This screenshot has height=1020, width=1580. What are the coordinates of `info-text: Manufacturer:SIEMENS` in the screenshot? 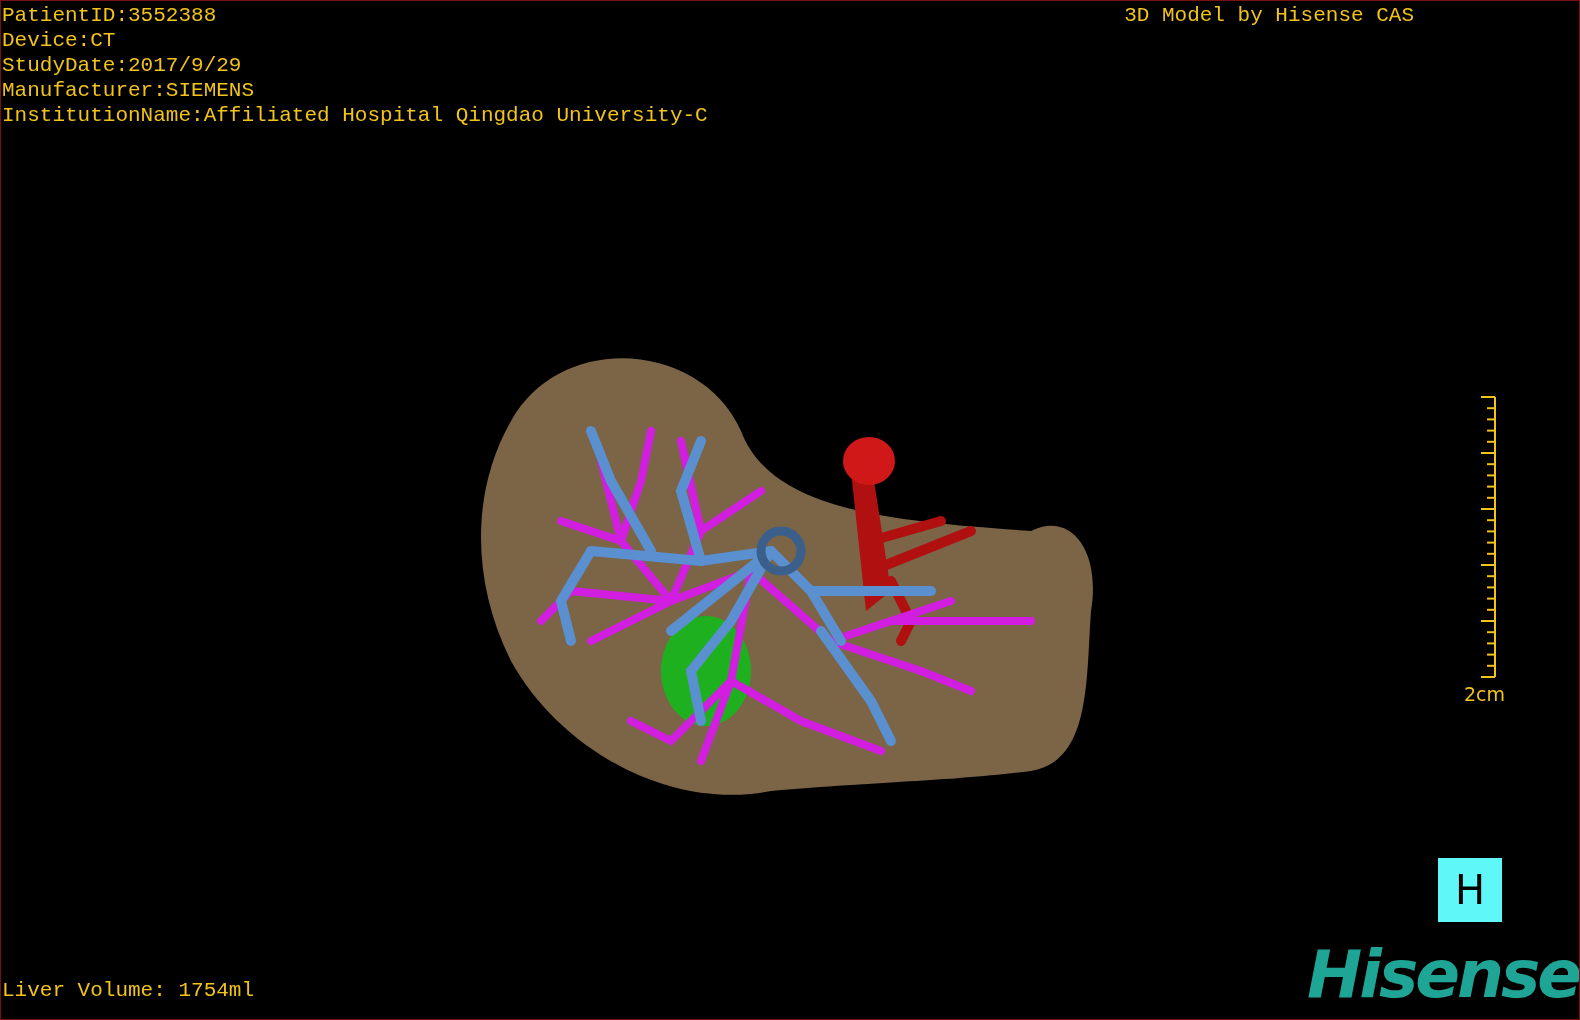 It's located at (129, 90).